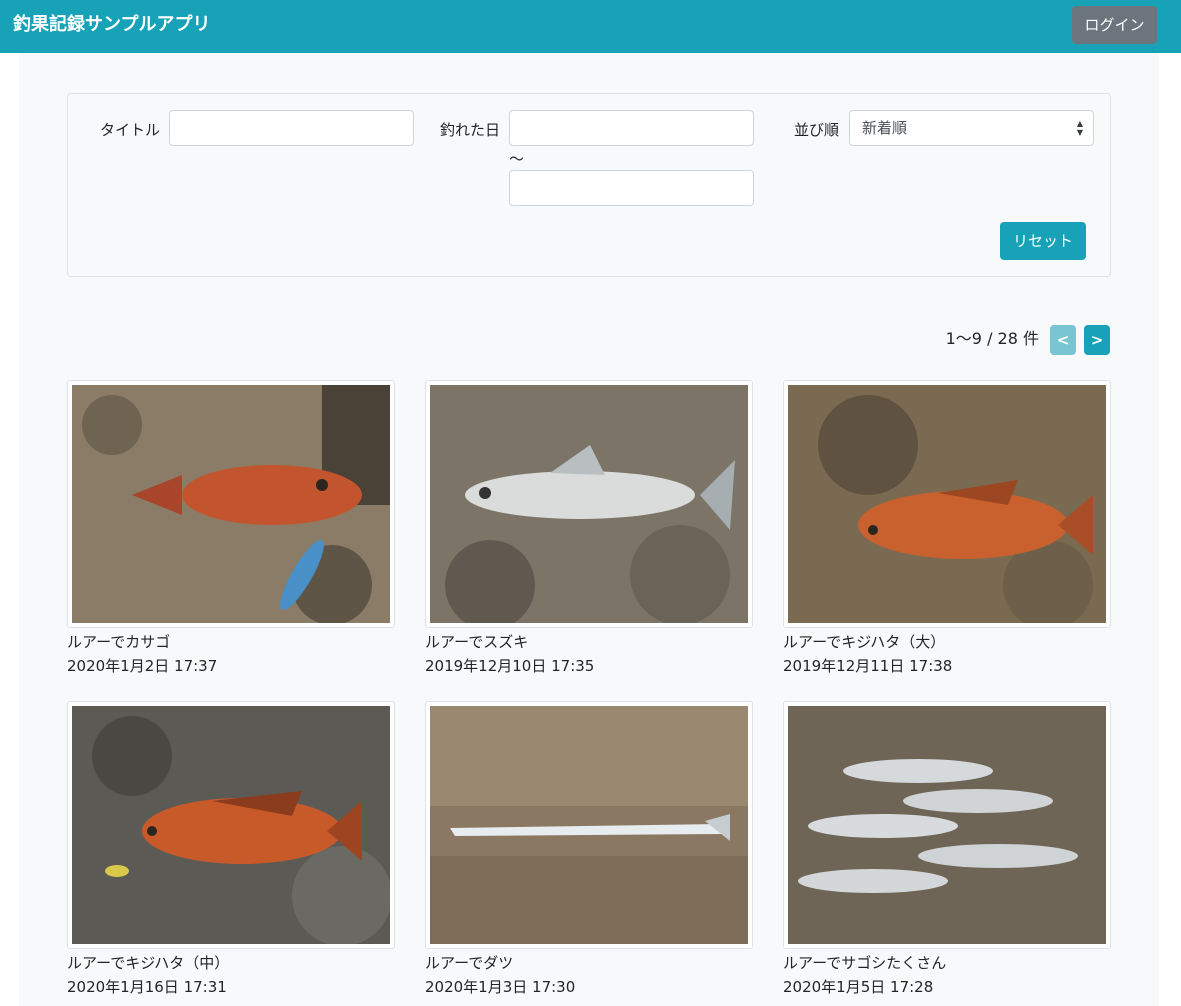  Describe the element at coordinates (590, 26) in the screenshot. I see `navbar: 釣果記録サンプルアプリ ログイン` at that location.